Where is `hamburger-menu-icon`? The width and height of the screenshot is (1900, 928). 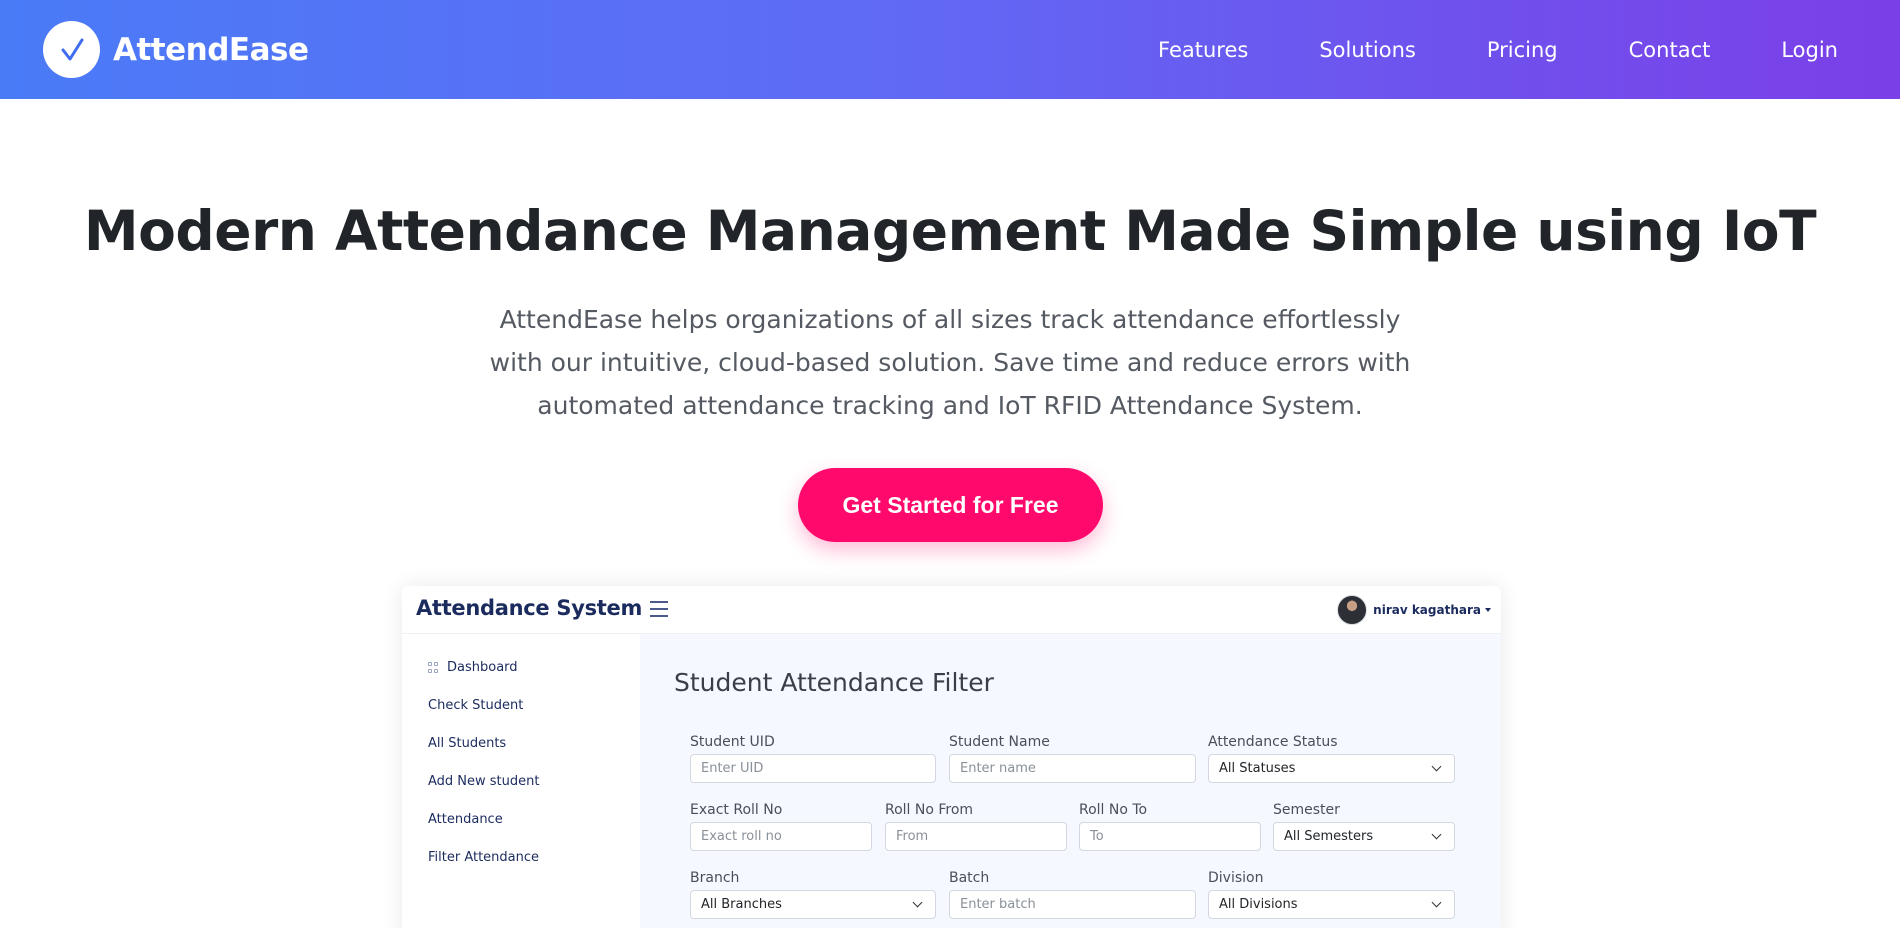
hamburger-menu-icon is located at coordinates (659, 609).